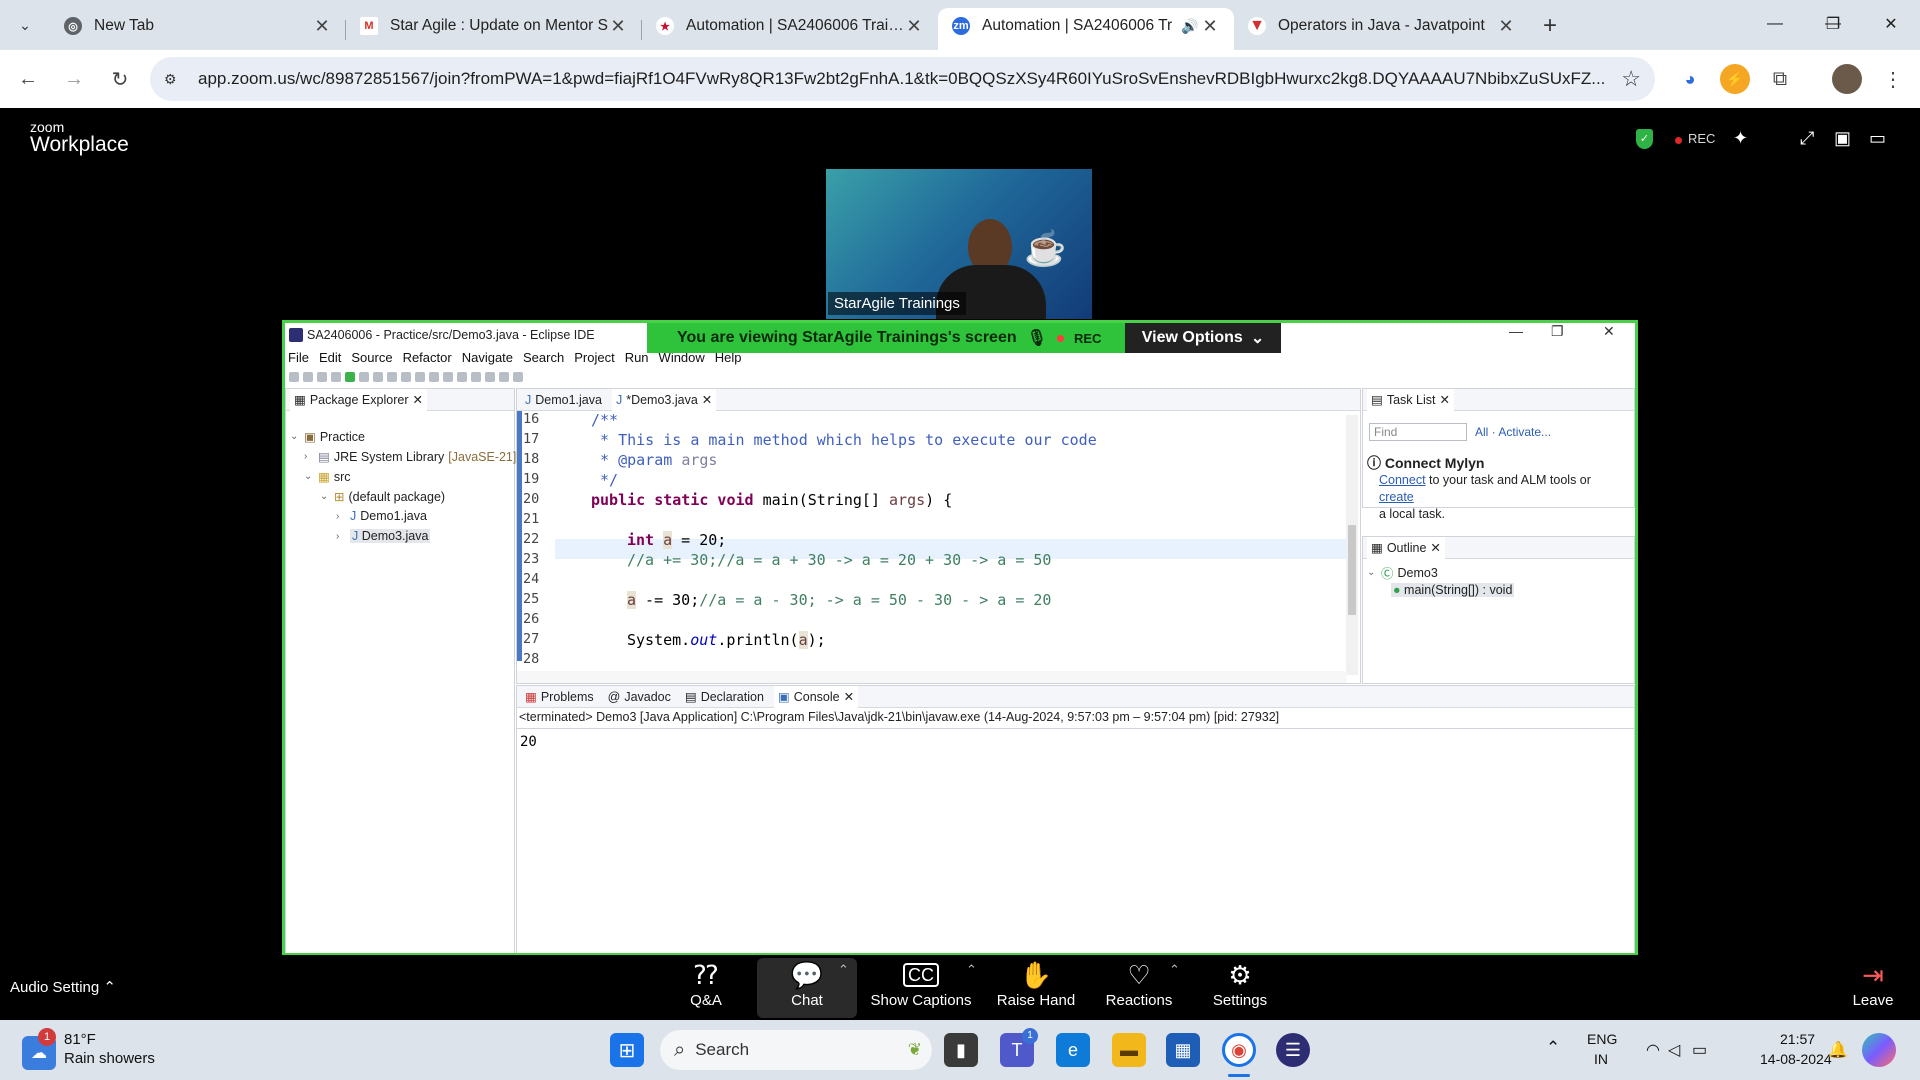  I want to click on menu-navigate: Navigate, so click(487, 357).